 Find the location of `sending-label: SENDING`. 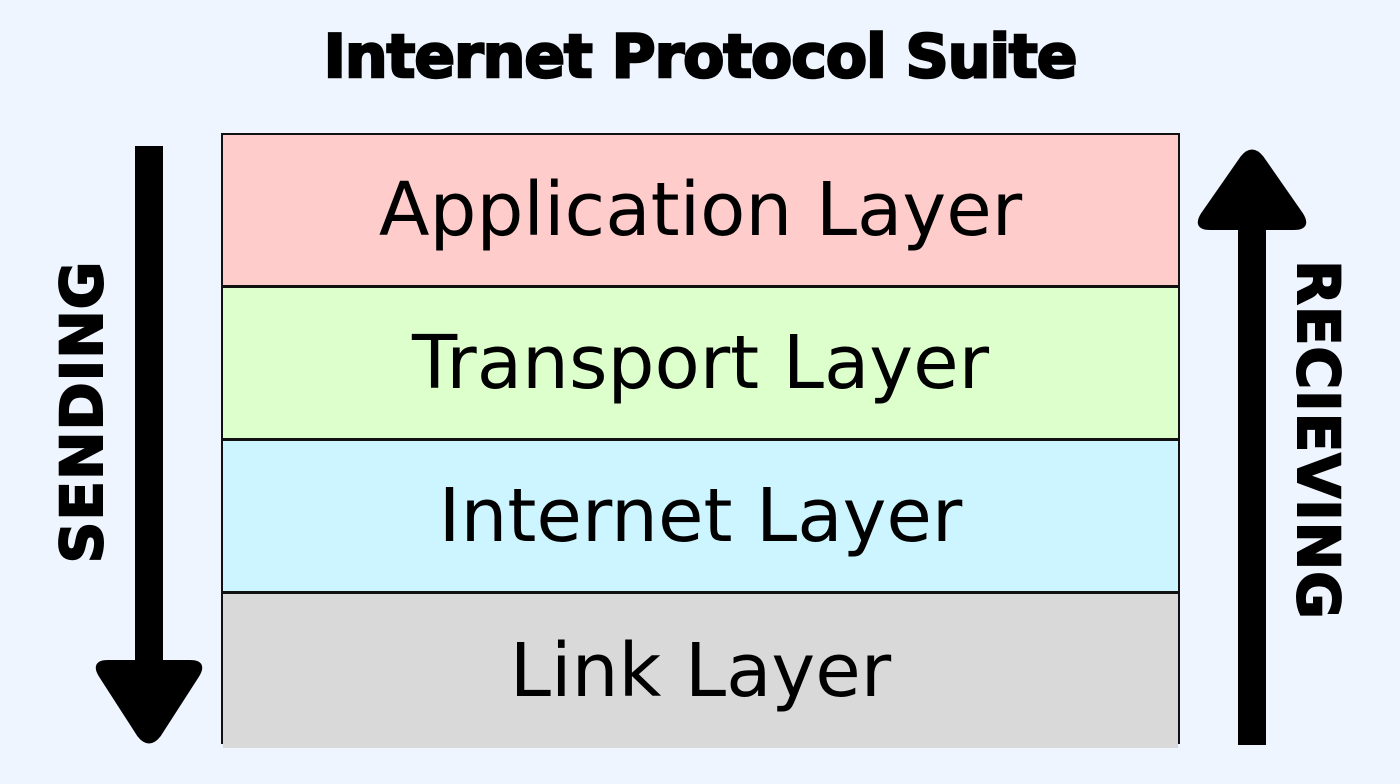

sending-label: SENDING is located at coordinates (82, 412).